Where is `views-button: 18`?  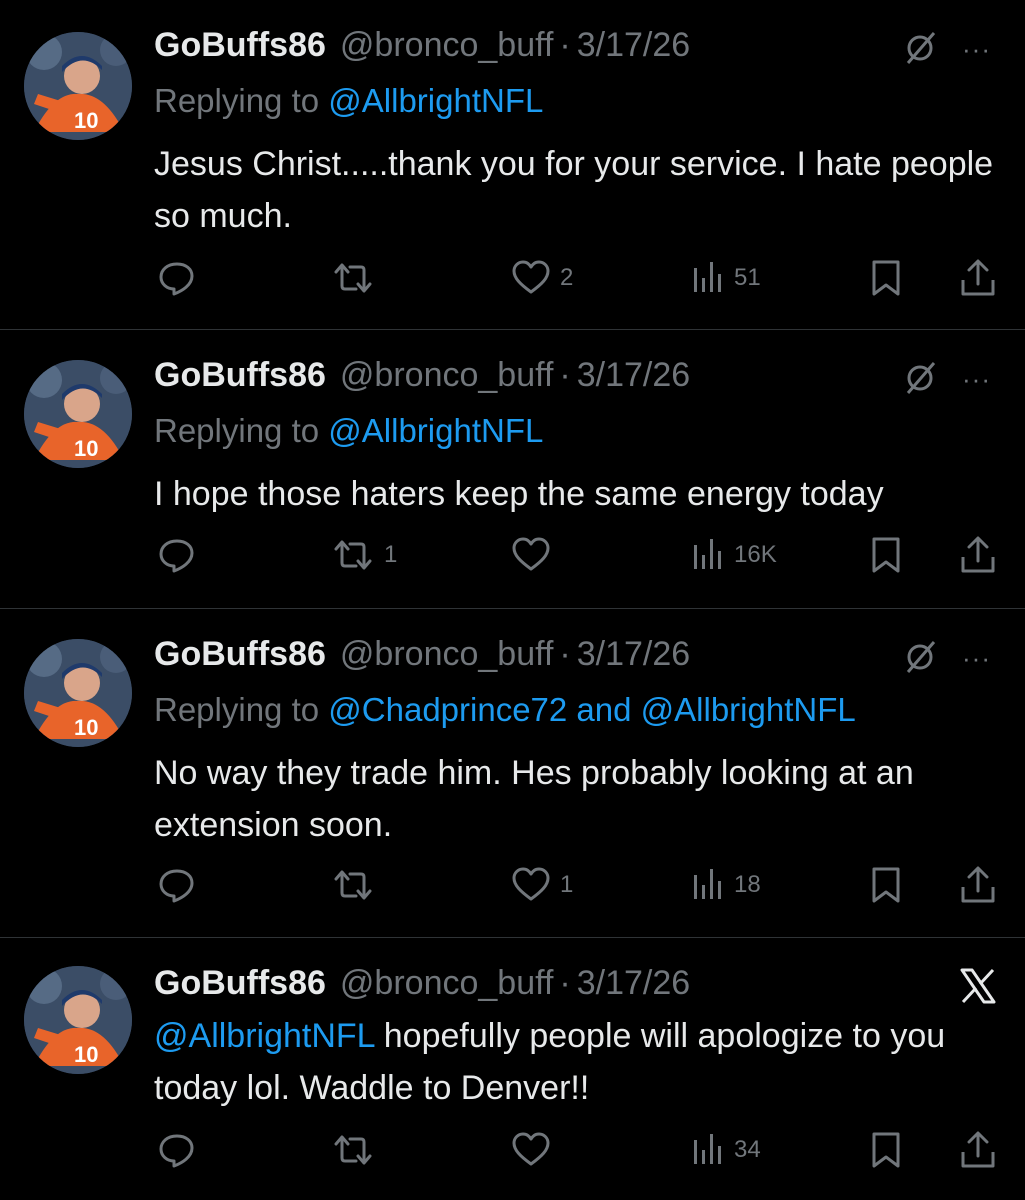
views-button: 18 is located at coordinates (725, 885).